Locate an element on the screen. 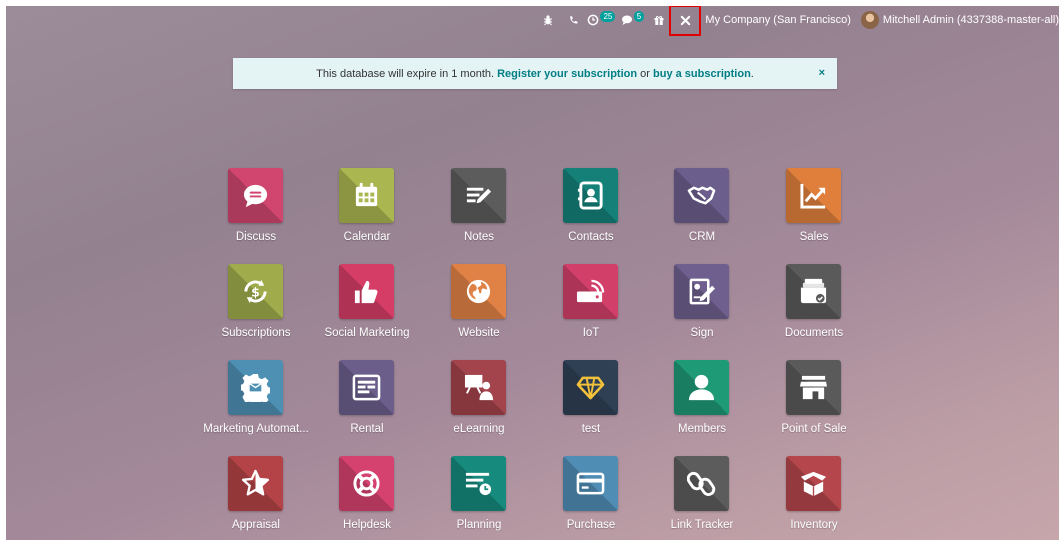 Image resolution: width=1059 pixels, height=540 pixels. app-rental: Rental is located at coordinates (367, 405).